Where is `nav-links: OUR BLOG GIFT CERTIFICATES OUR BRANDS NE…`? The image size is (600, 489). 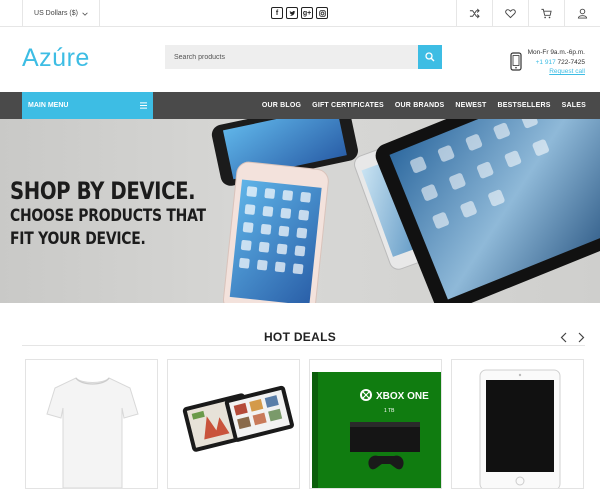
nav-links: OUR BLOG GIFT CERTIFICATES OUR BRANDS NE… is located at coordinates (424, 105).